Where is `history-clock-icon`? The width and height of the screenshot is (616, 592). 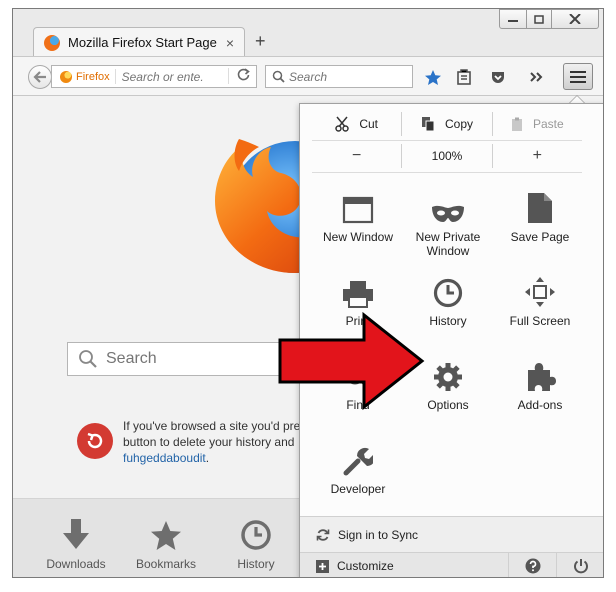
history-clock-icon is located at coordinates (256, 535).